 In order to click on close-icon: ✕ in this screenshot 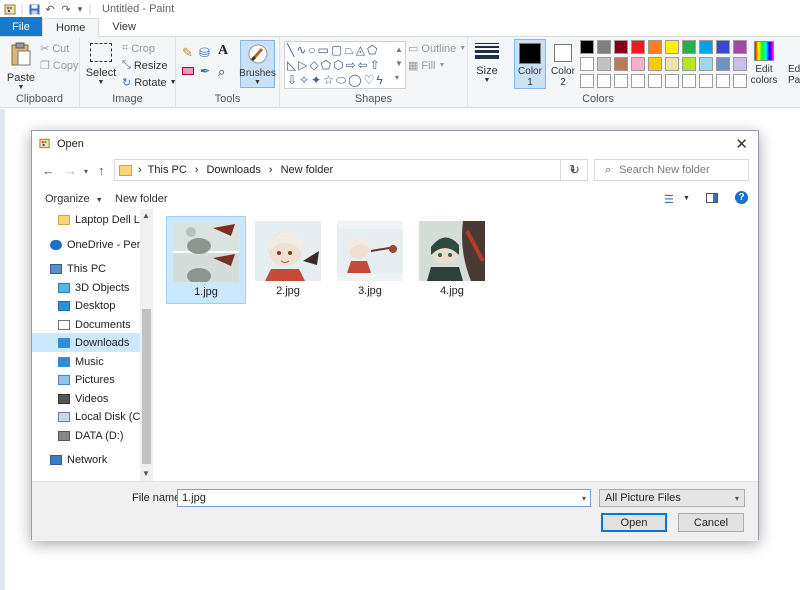, I will do `click(741, 144)`.